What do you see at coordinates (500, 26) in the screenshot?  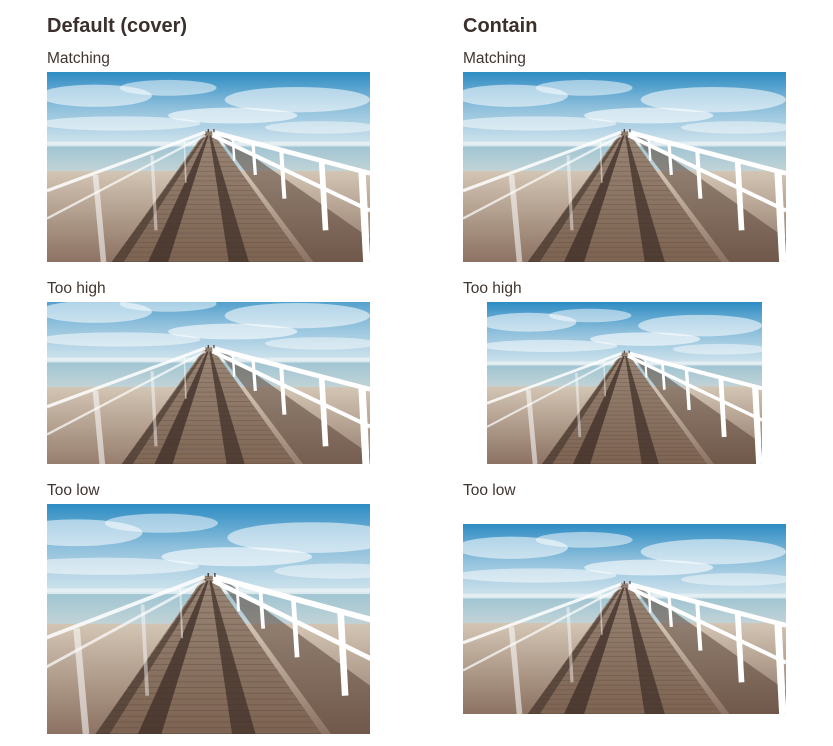 I see `column-title-contain: Contain` at bounding box center [500, 26].